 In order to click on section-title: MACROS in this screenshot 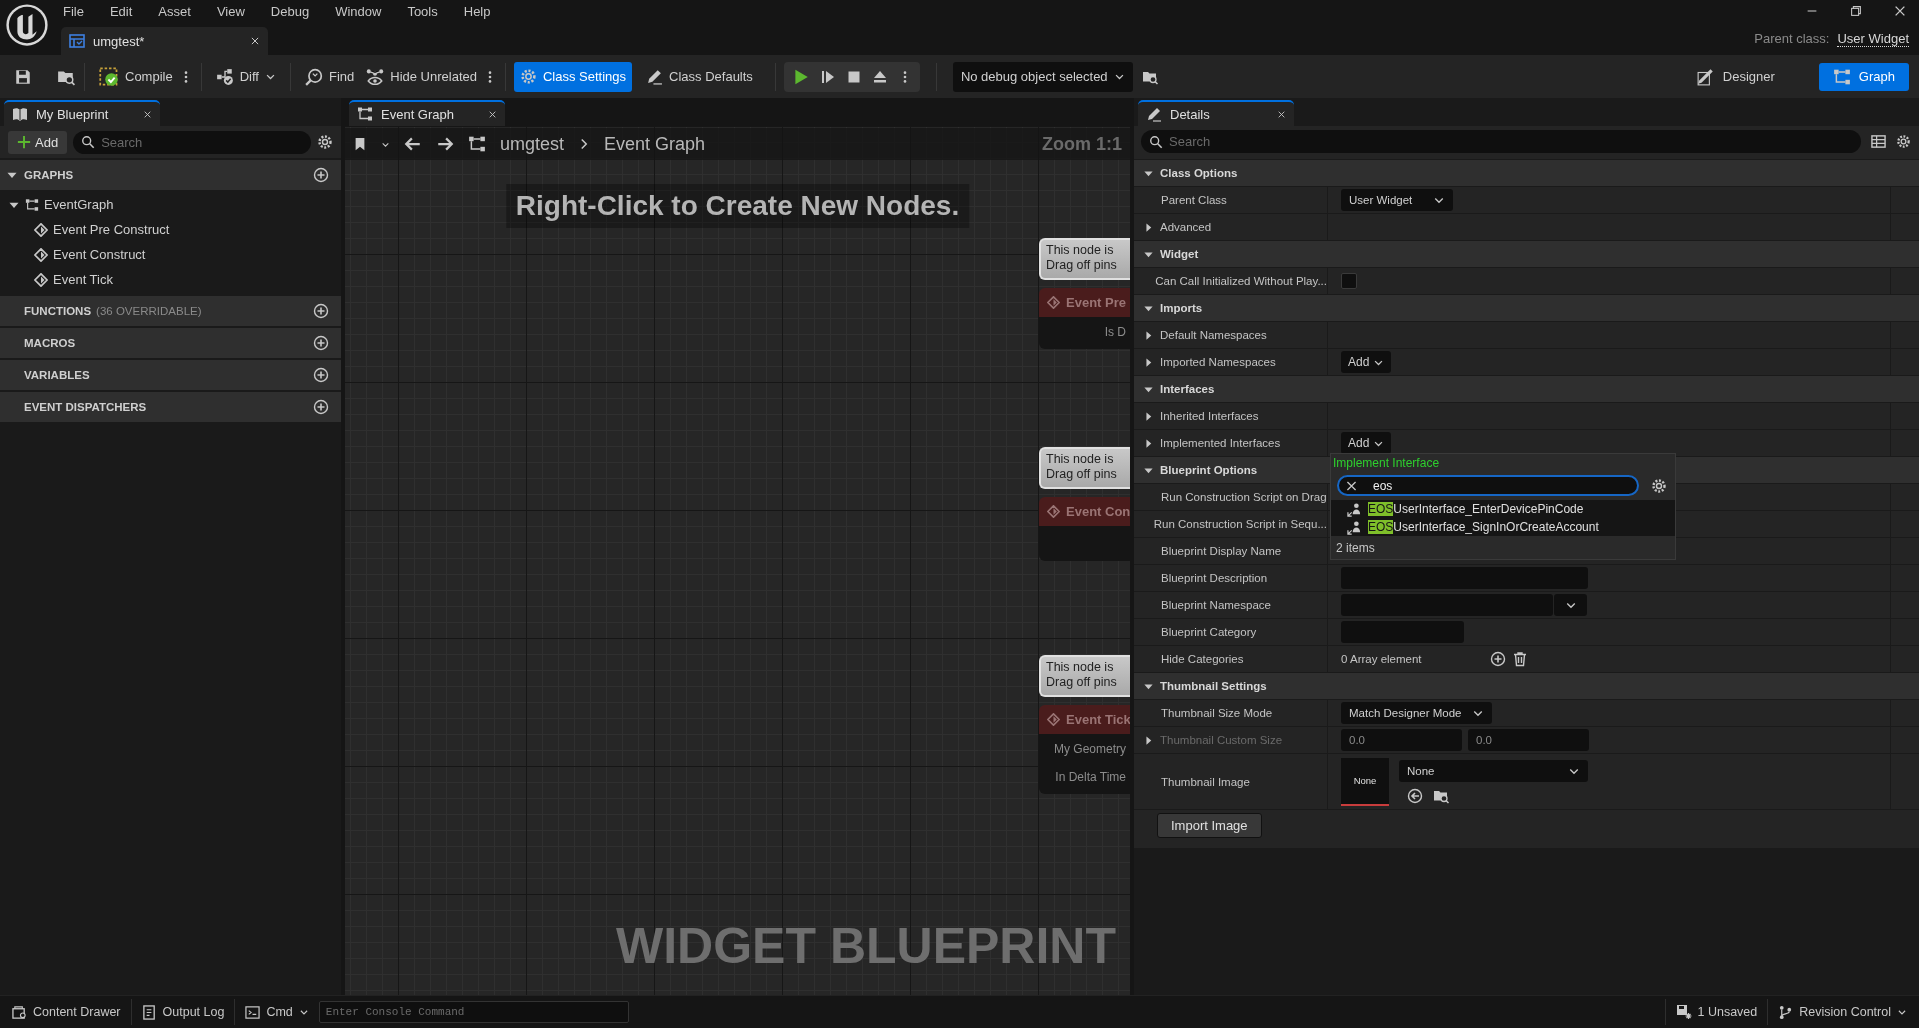, I will do `click(50, 343)`.